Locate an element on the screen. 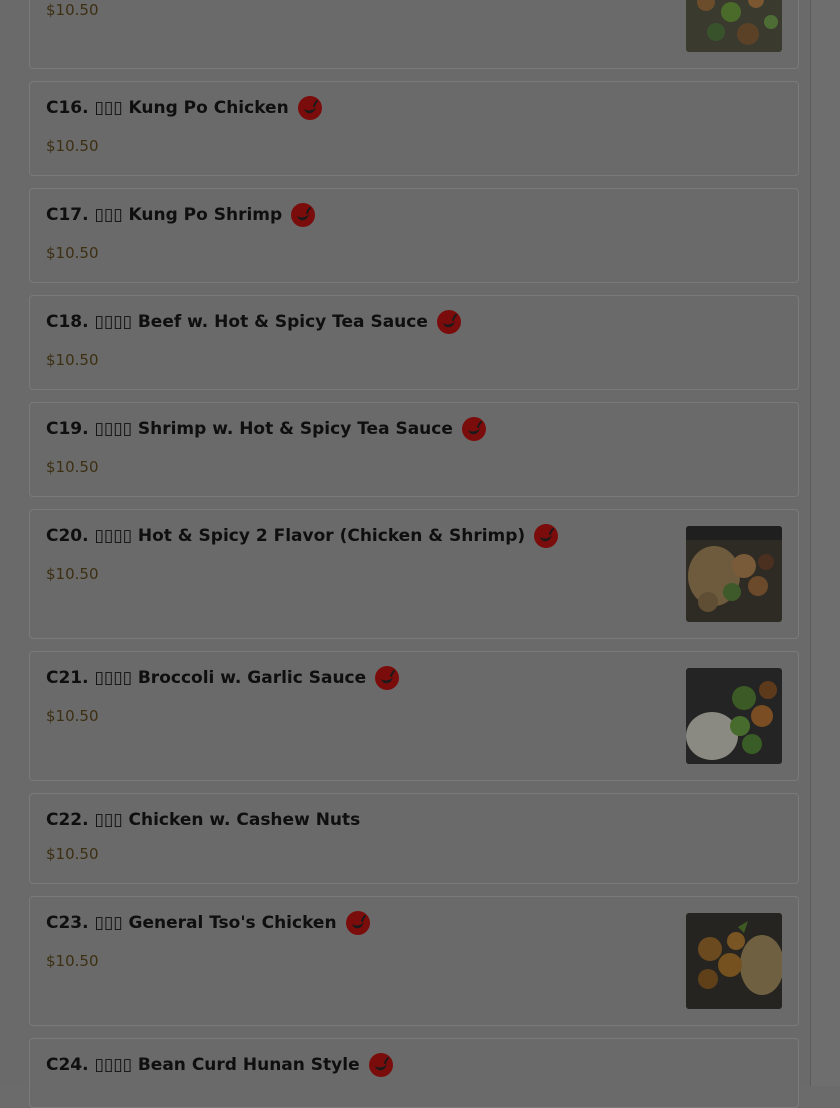 Image resolution: width=840 pixels, height=1108 pixels. item-title: C17. ▯▯▯ Kung Po Shrimp is located at coordinates (181, 215).